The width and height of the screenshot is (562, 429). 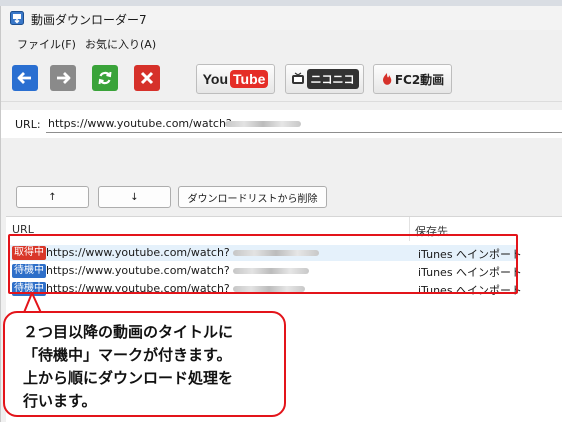 I want to click on back-arrow-icon, so click(x=24, y=78).